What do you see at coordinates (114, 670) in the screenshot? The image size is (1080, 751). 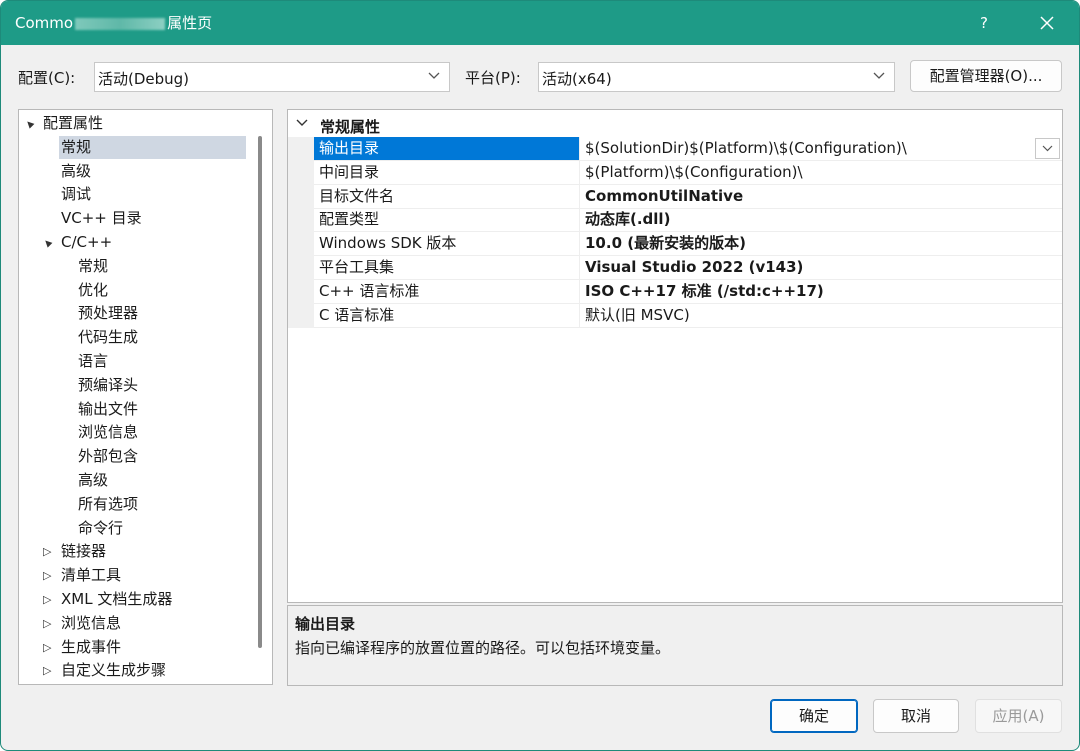 I see `tree-item-label: 自定义生成步骤` at bounding box center [114, 670].